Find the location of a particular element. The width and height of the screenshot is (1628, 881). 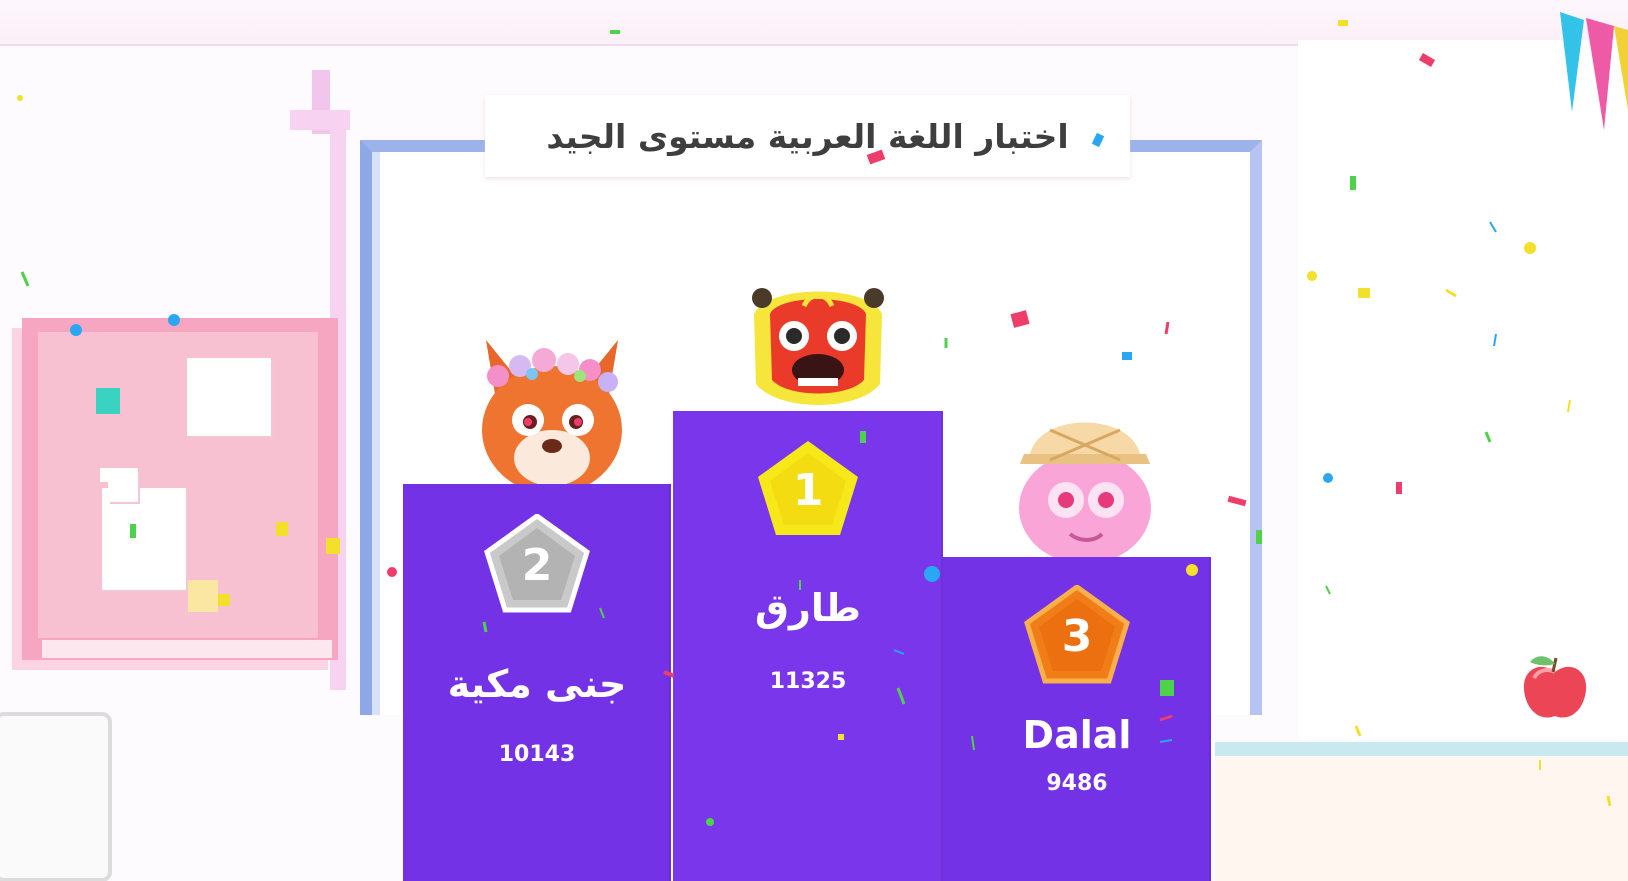

podium-second-place: 2 جنى مكية 10143 is located at coordinates (537, 682).